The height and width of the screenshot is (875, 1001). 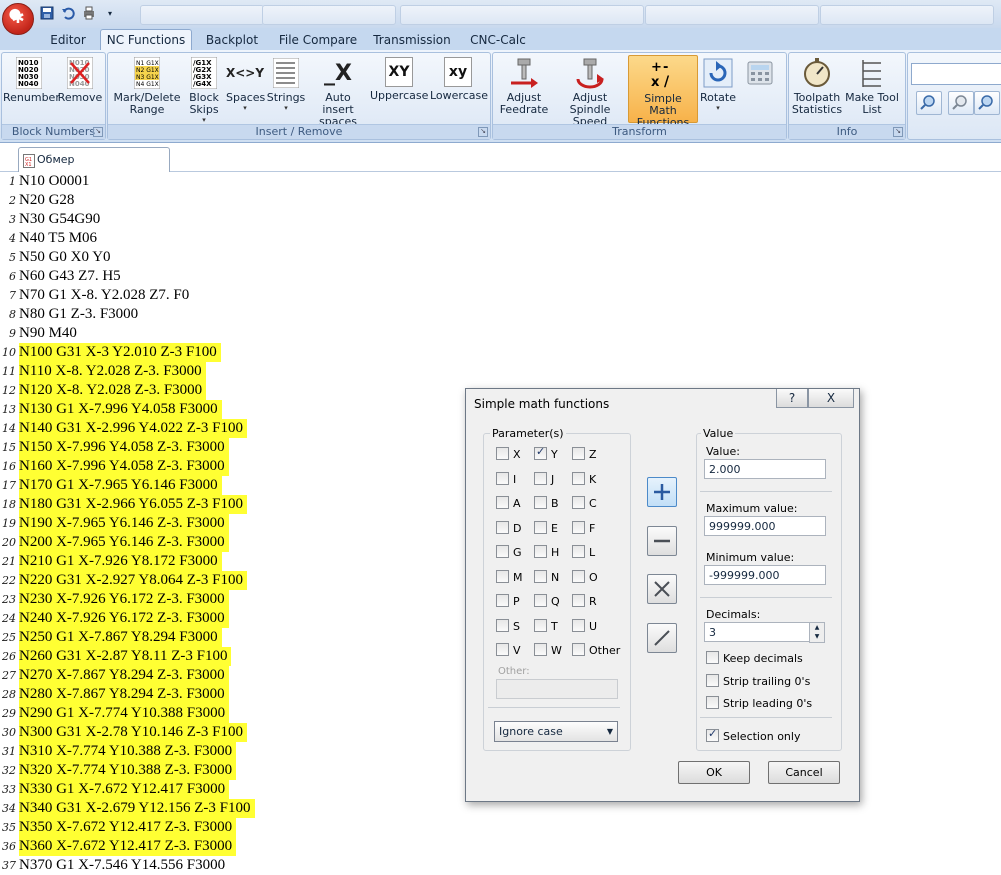 I want to click on parameter-checkbox-q: Q, so click(x=547, y=601).